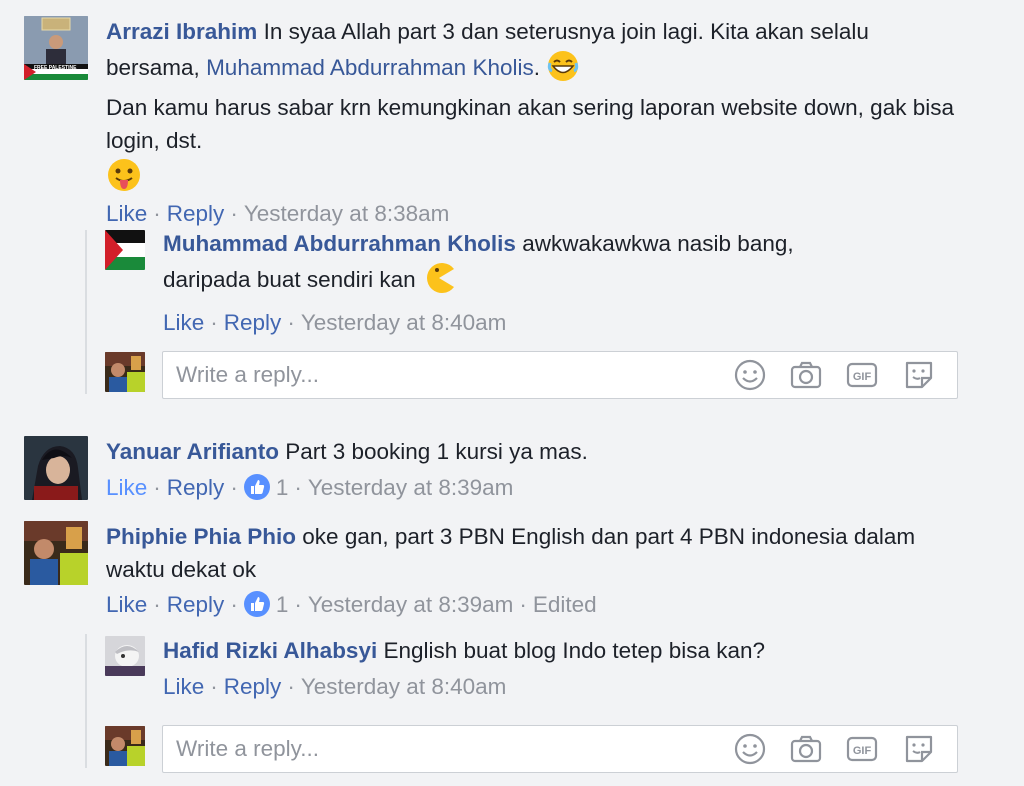 The image size is (1024, 786). What do you see at coordinates (56, 48) in the screenshot?
I see `avatar: FREE PALESTINE` at bounding box center [56, 48].